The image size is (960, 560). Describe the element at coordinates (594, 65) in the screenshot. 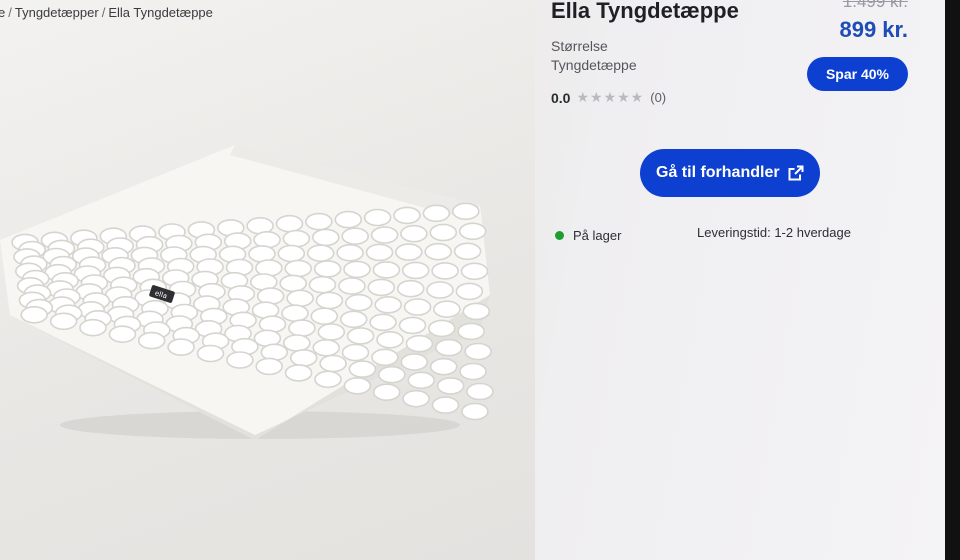

I see `size-value: Tyngdetæppe` at that location.